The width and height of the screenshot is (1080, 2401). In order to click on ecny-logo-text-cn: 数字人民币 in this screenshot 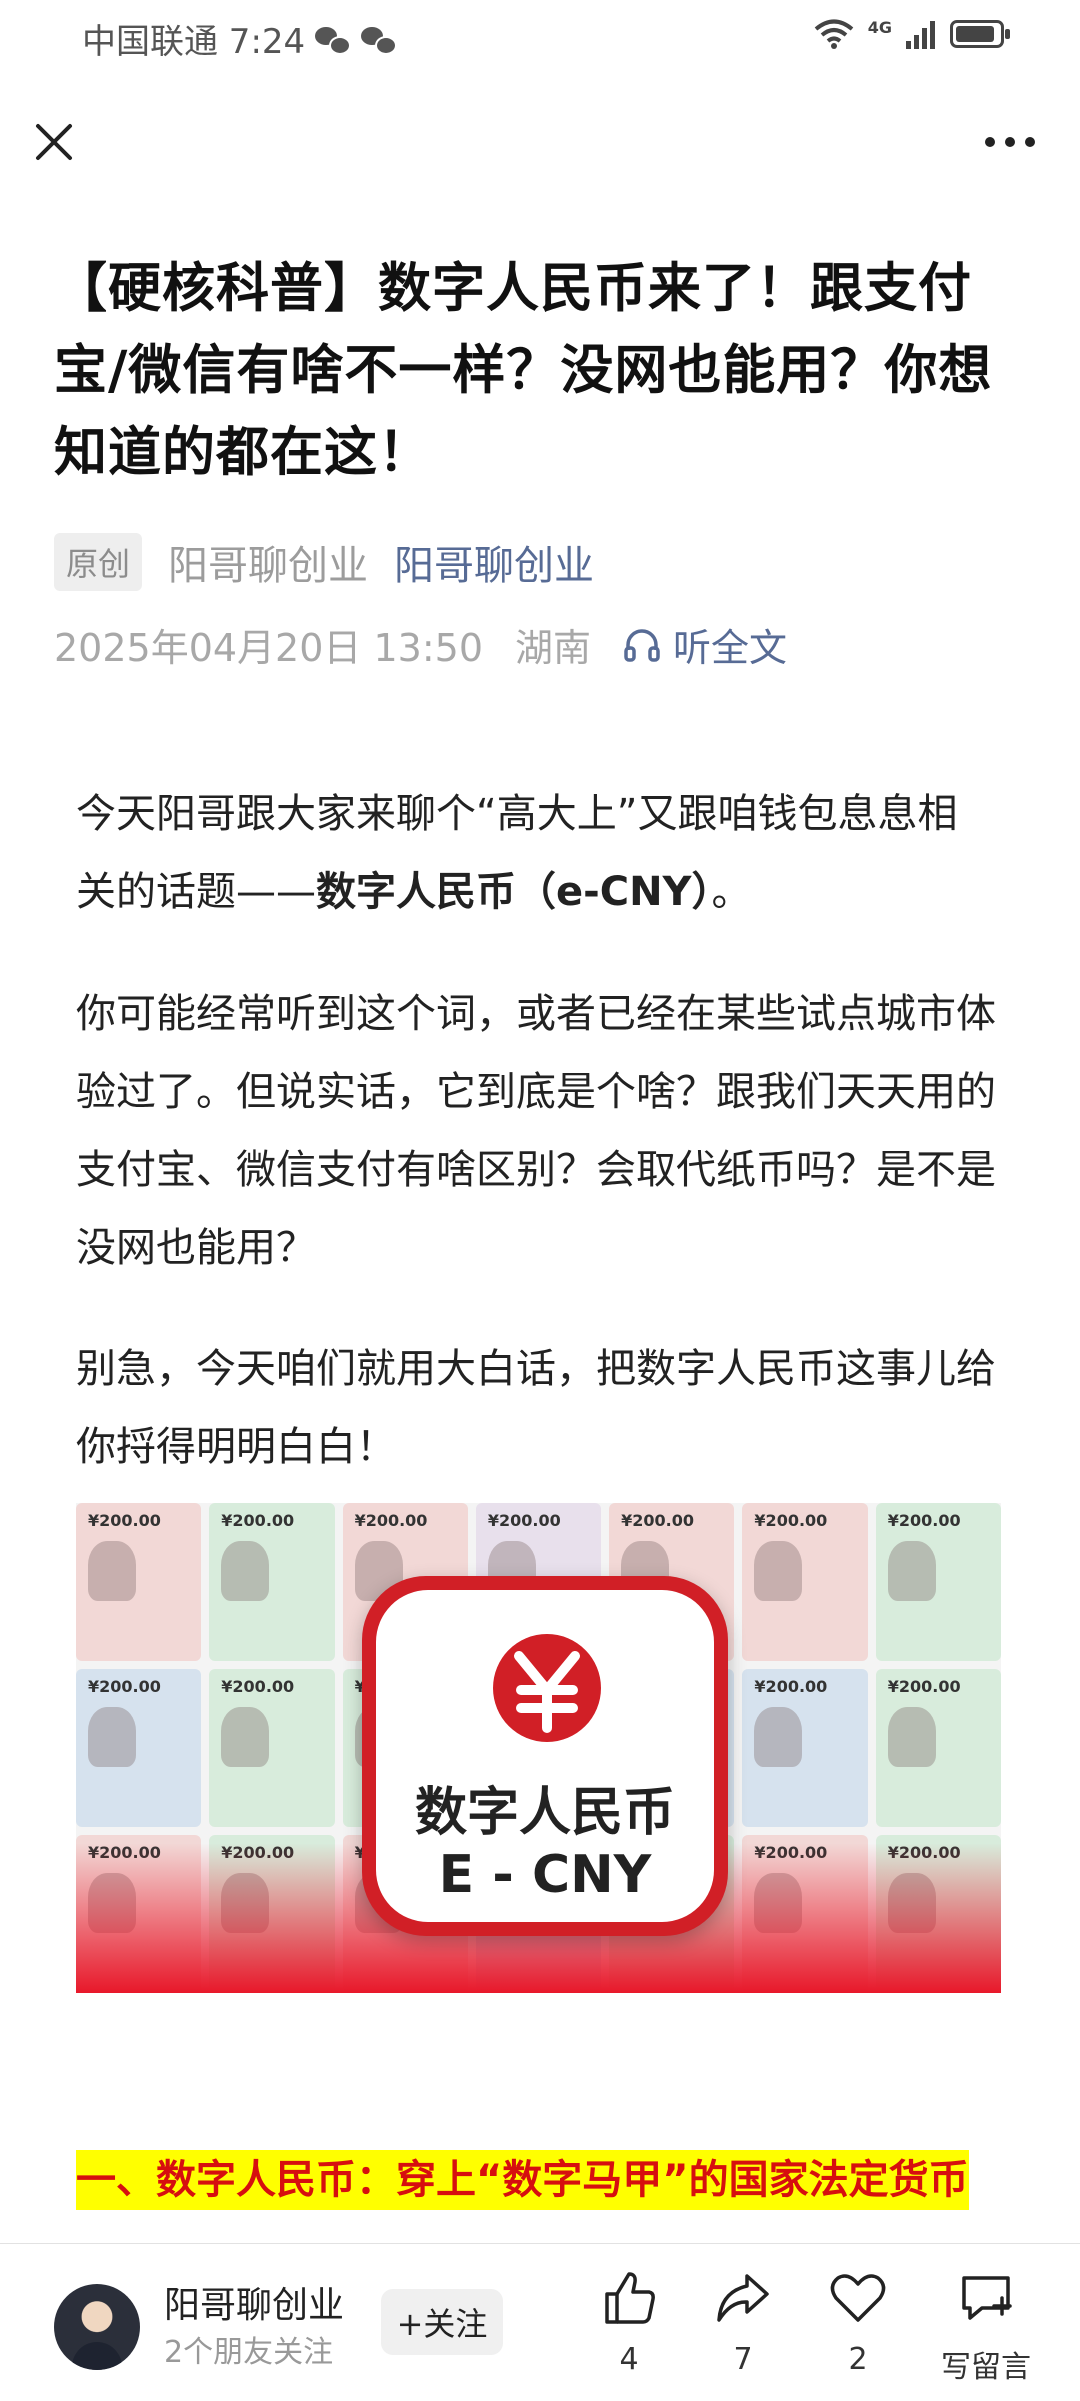, I will do `click(544, 1813)`.